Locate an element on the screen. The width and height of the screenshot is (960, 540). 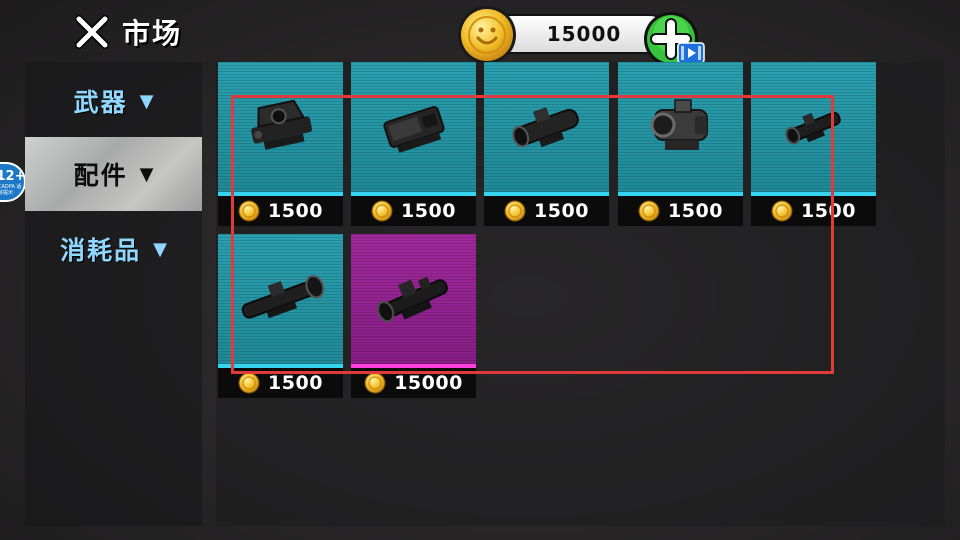
short-rifle-scope-icon is located at coordinates (812, 128).